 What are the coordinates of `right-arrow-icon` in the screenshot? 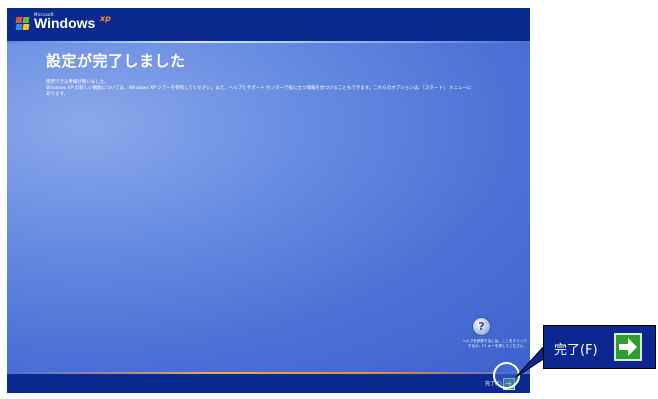 It's located at (628, 347).